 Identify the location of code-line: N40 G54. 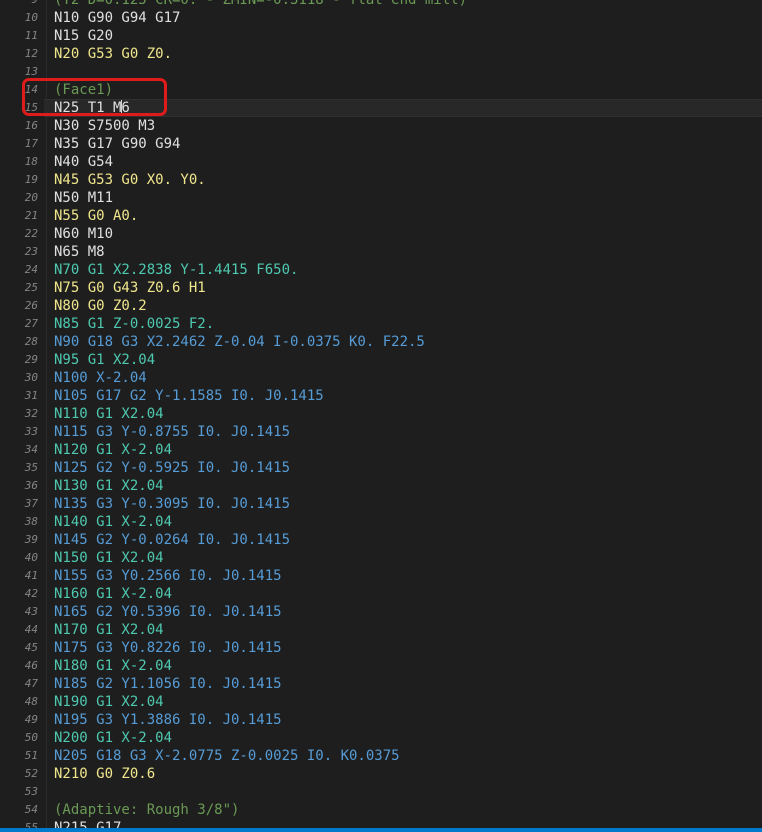
(83, 162).